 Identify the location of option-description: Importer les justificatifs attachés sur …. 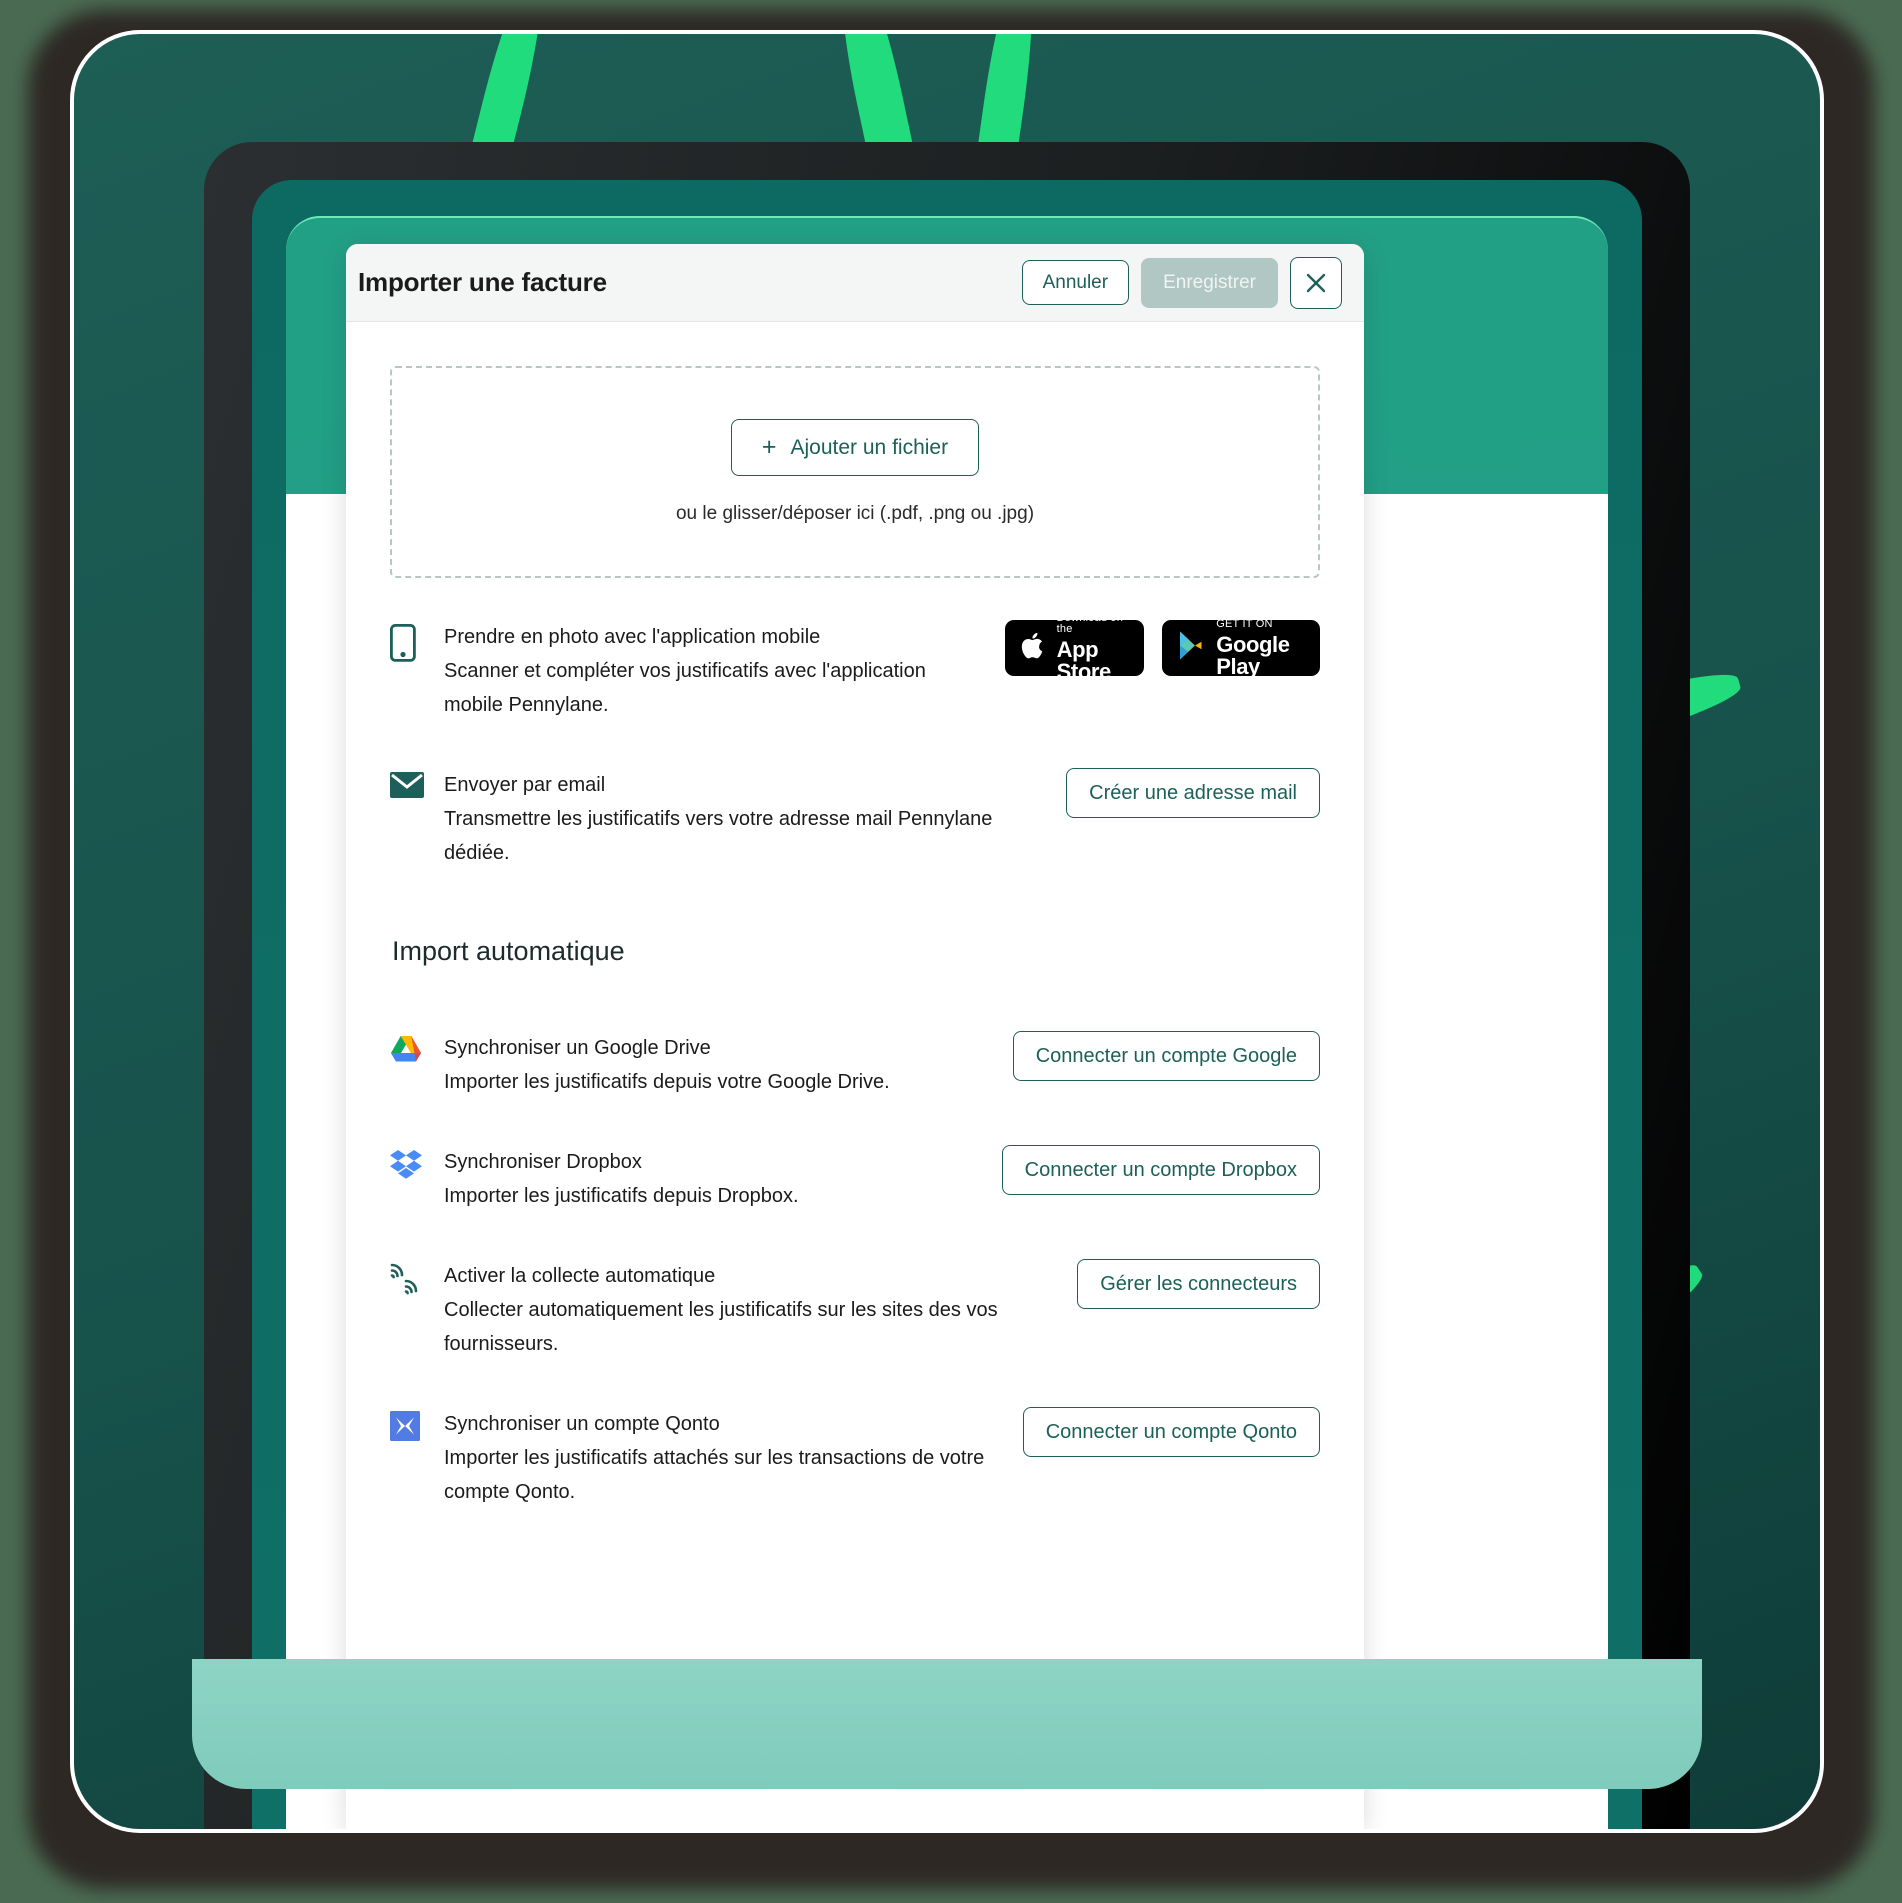
(714, 1475).